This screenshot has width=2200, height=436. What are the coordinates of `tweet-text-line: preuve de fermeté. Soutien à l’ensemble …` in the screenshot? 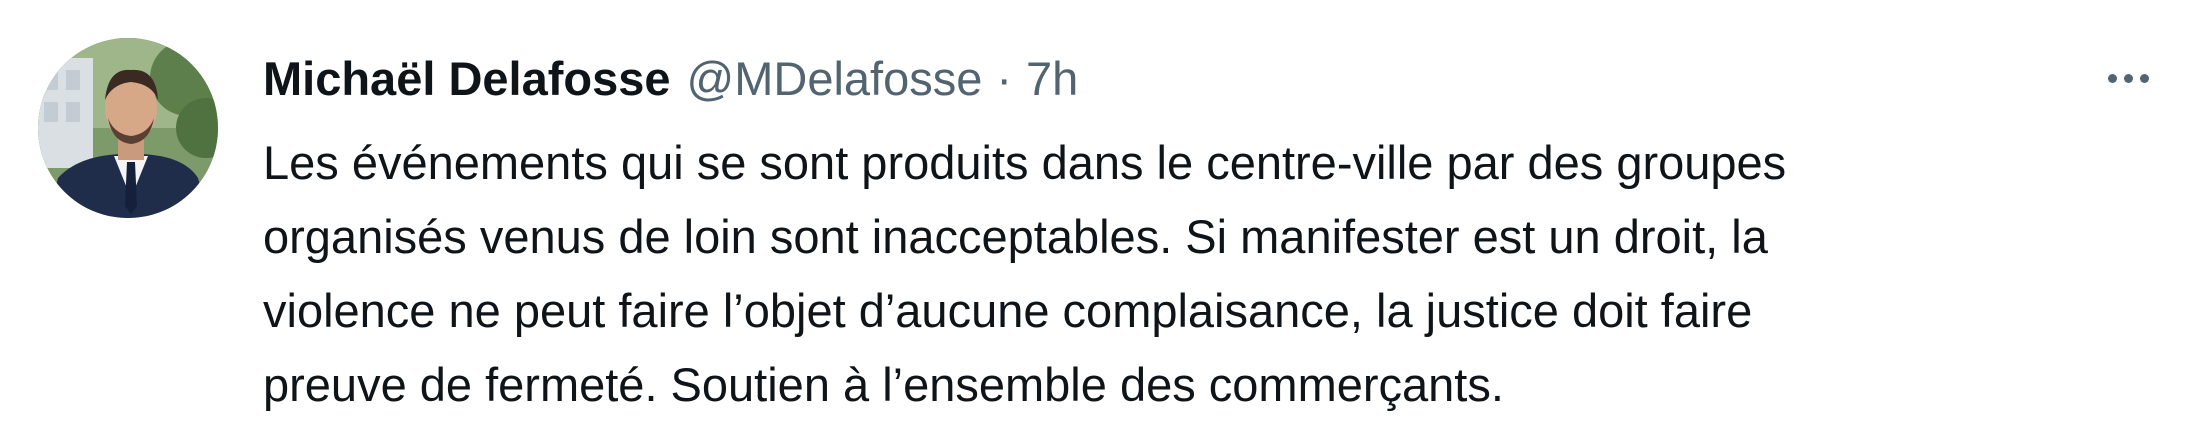 It's located at (883, 384).